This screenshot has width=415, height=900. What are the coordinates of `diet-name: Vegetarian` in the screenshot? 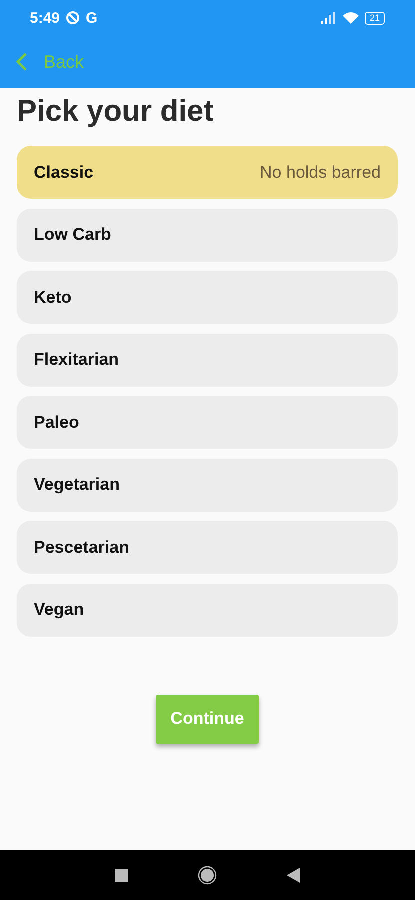 It's located at (77, 485).